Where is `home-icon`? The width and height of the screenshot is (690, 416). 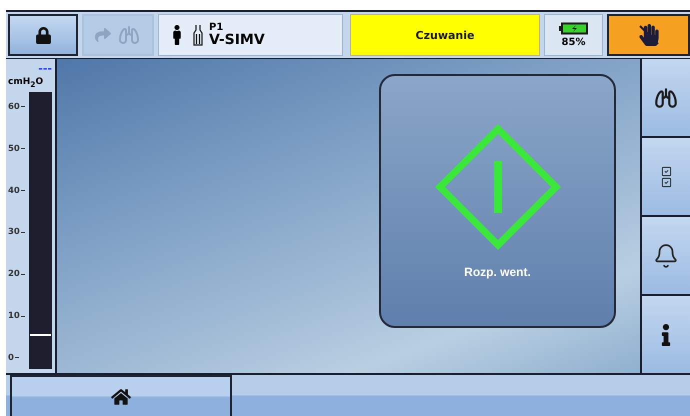 home-icon is located at coordinates (121, 396).